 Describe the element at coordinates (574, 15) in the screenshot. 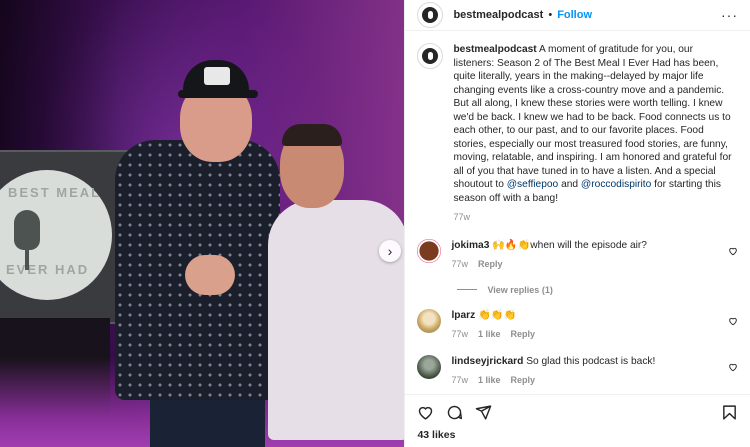

I see `follow-button: Follow` at that location.